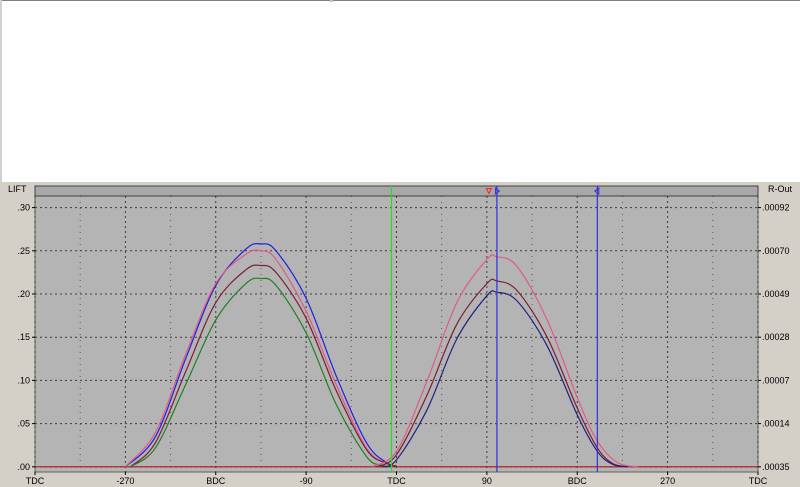 Image resolution: width=800 pixels, height=487 pixels. Describe the element at coordinates (23, 208) in the screenshot. I see `y-tick-label: .30` at that location.